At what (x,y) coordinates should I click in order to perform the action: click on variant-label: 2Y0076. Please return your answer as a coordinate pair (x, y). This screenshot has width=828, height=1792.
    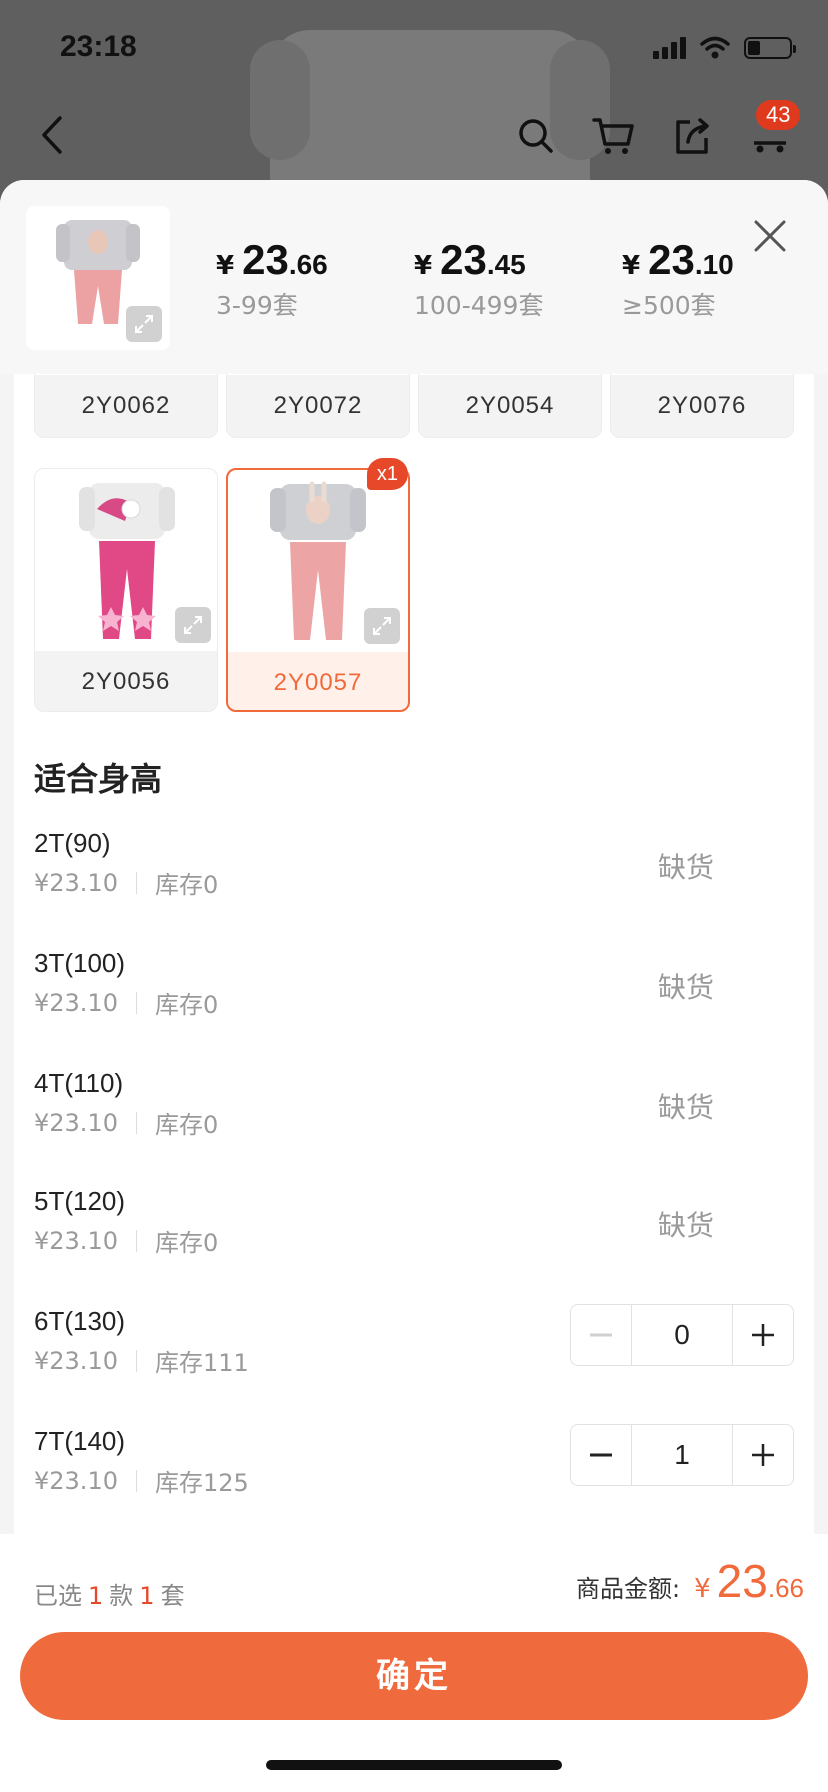
    Looking at the image, I should click on (702, 405).